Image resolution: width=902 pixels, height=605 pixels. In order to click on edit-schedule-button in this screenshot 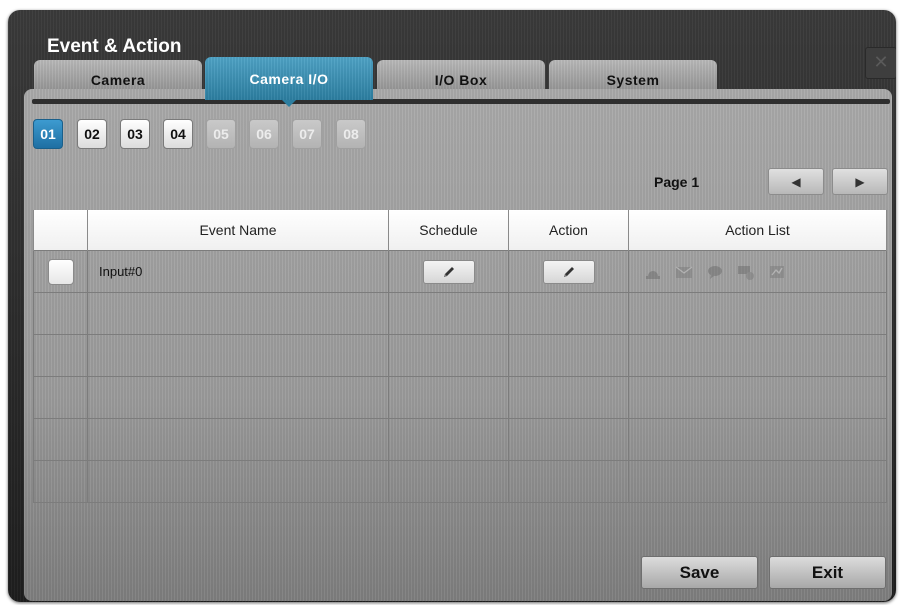, I will do `click(448, 271)`.